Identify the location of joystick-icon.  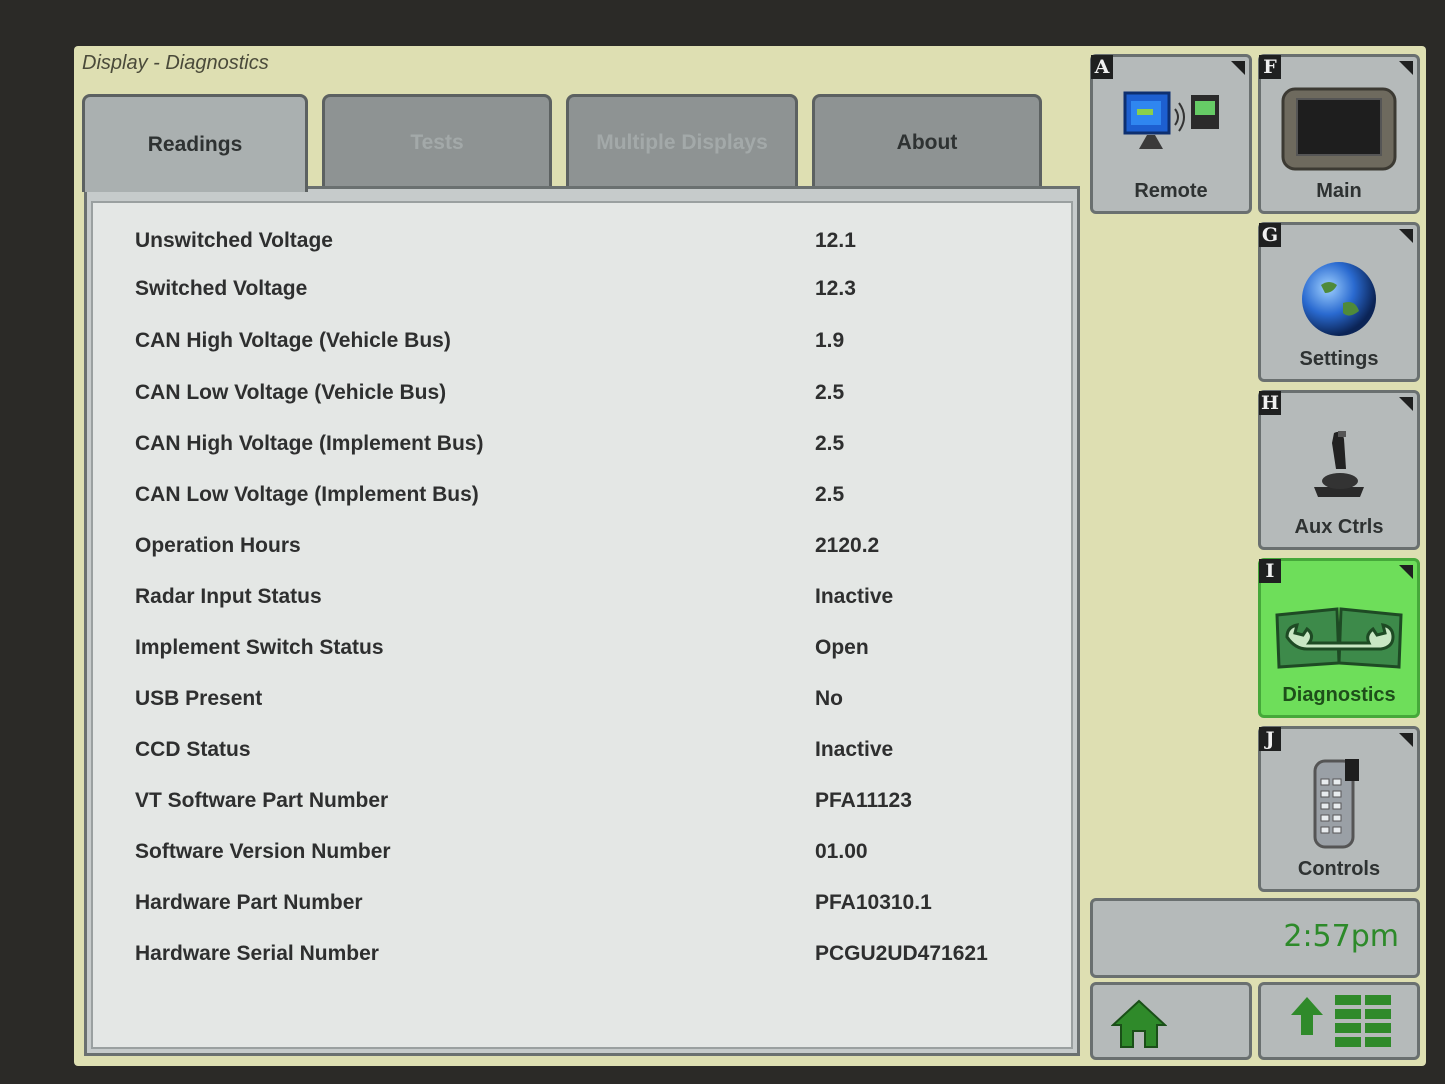
(1339, 467).